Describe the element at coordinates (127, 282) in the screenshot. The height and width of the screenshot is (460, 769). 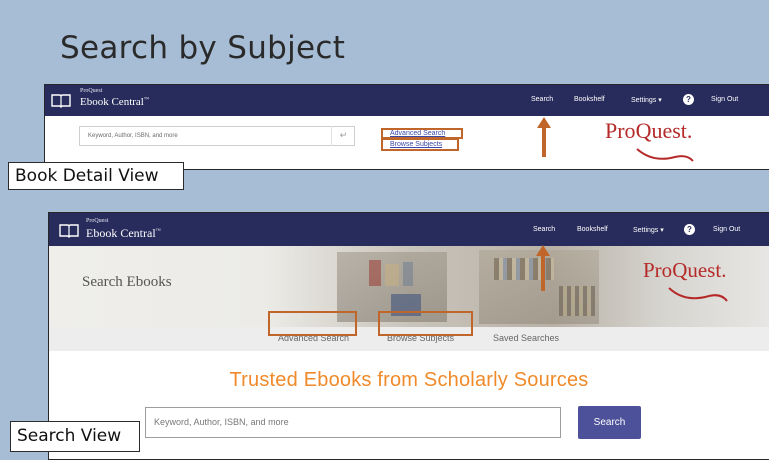
I see `page-title: Search Ebooks` at that location.